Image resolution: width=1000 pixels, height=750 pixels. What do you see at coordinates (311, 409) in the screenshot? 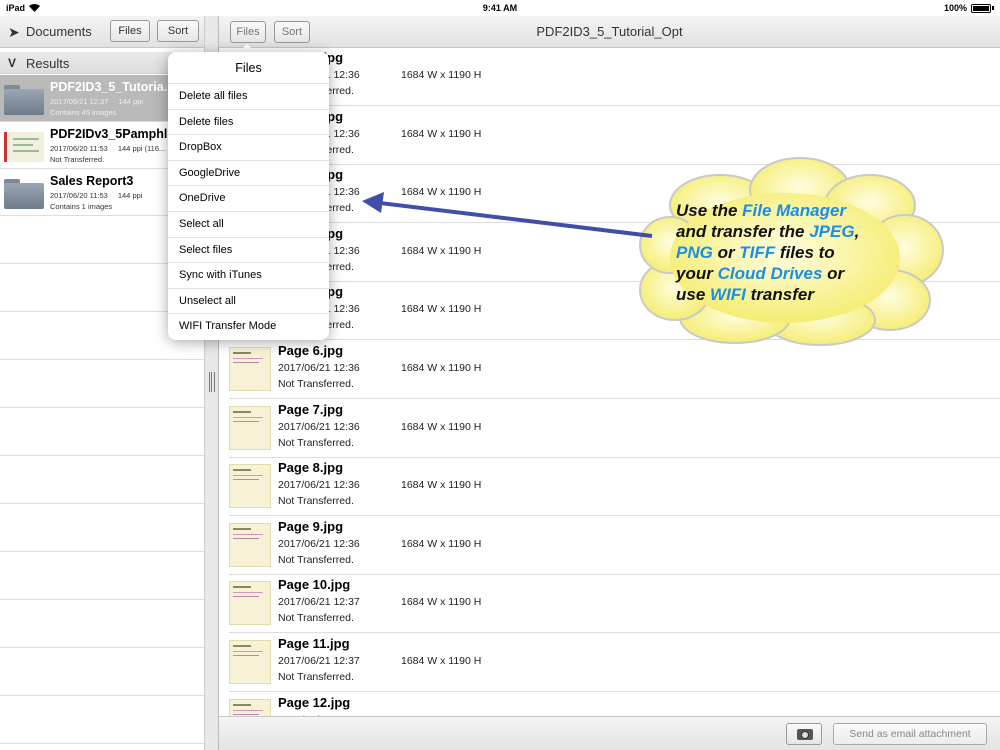
I see `file-name: Page 7.jpg` at bounding box center [311, 409].